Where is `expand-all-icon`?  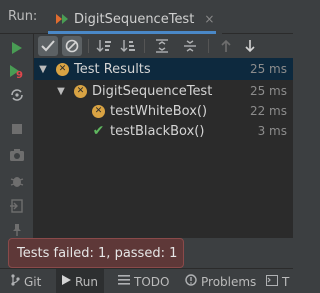 expand-all-icon is located at coordinates (162, 46).